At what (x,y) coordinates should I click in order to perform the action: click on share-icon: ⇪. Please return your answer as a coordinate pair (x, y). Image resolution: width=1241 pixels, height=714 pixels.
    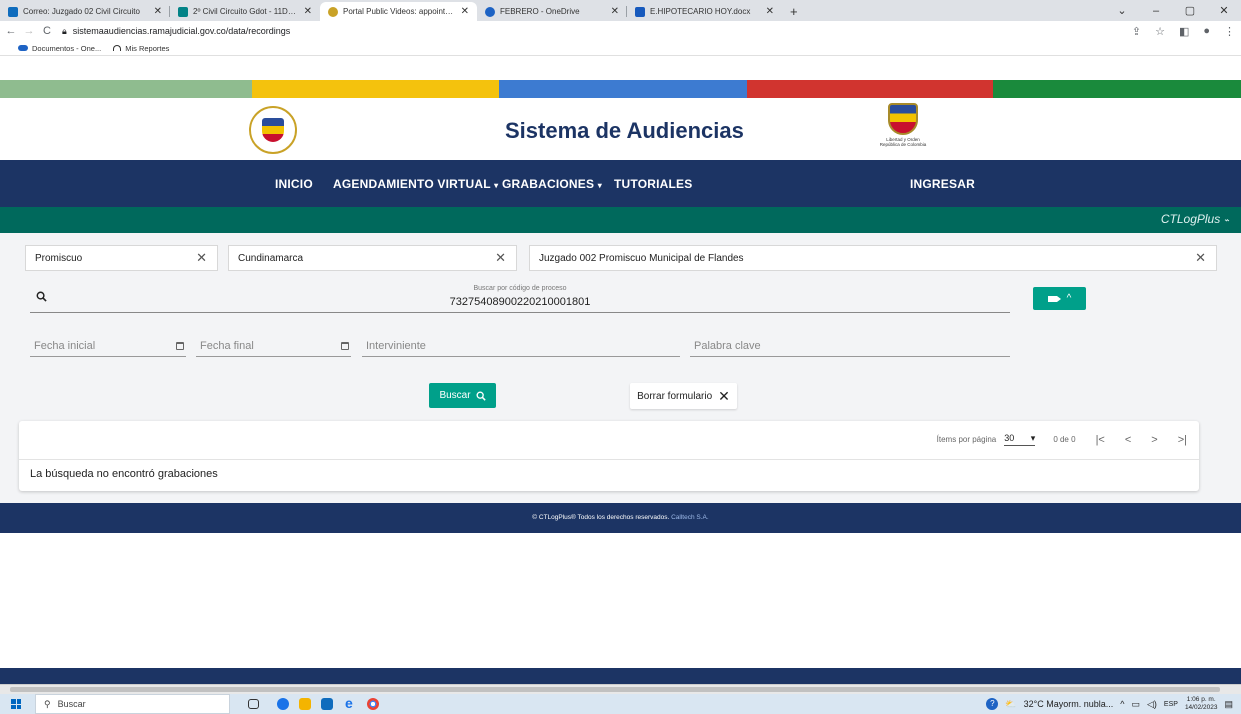
    Looking at the image, I should click on (1136, 31).